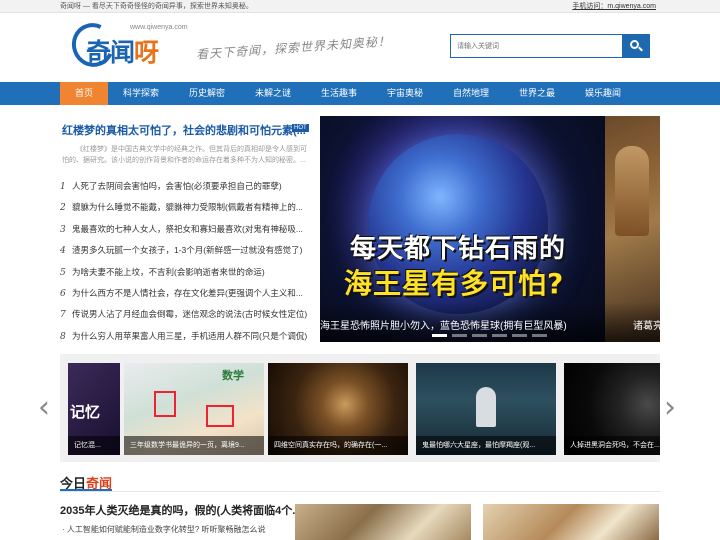 The height and width of the screenshot is (540, 720). What do you see at coordinates (674, 408) in the screenshot?
I see `carousel-next-icon: ›` at bounding box center [674, 408].